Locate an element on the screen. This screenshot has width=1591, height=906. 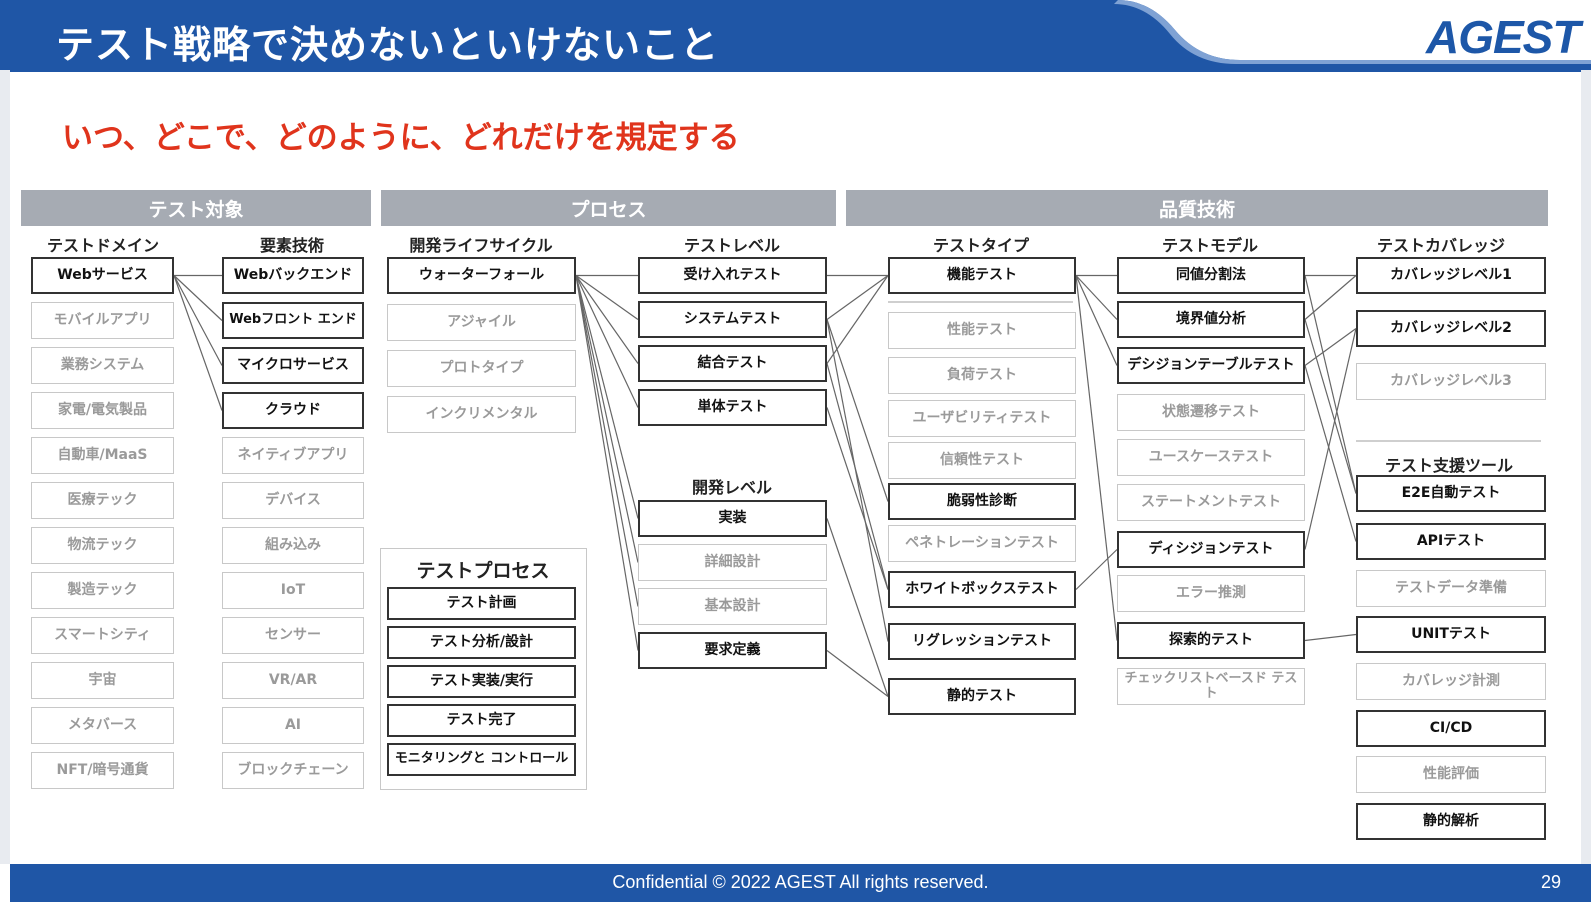
types-node: 負荷テスト is located at coordinates (982, 375).